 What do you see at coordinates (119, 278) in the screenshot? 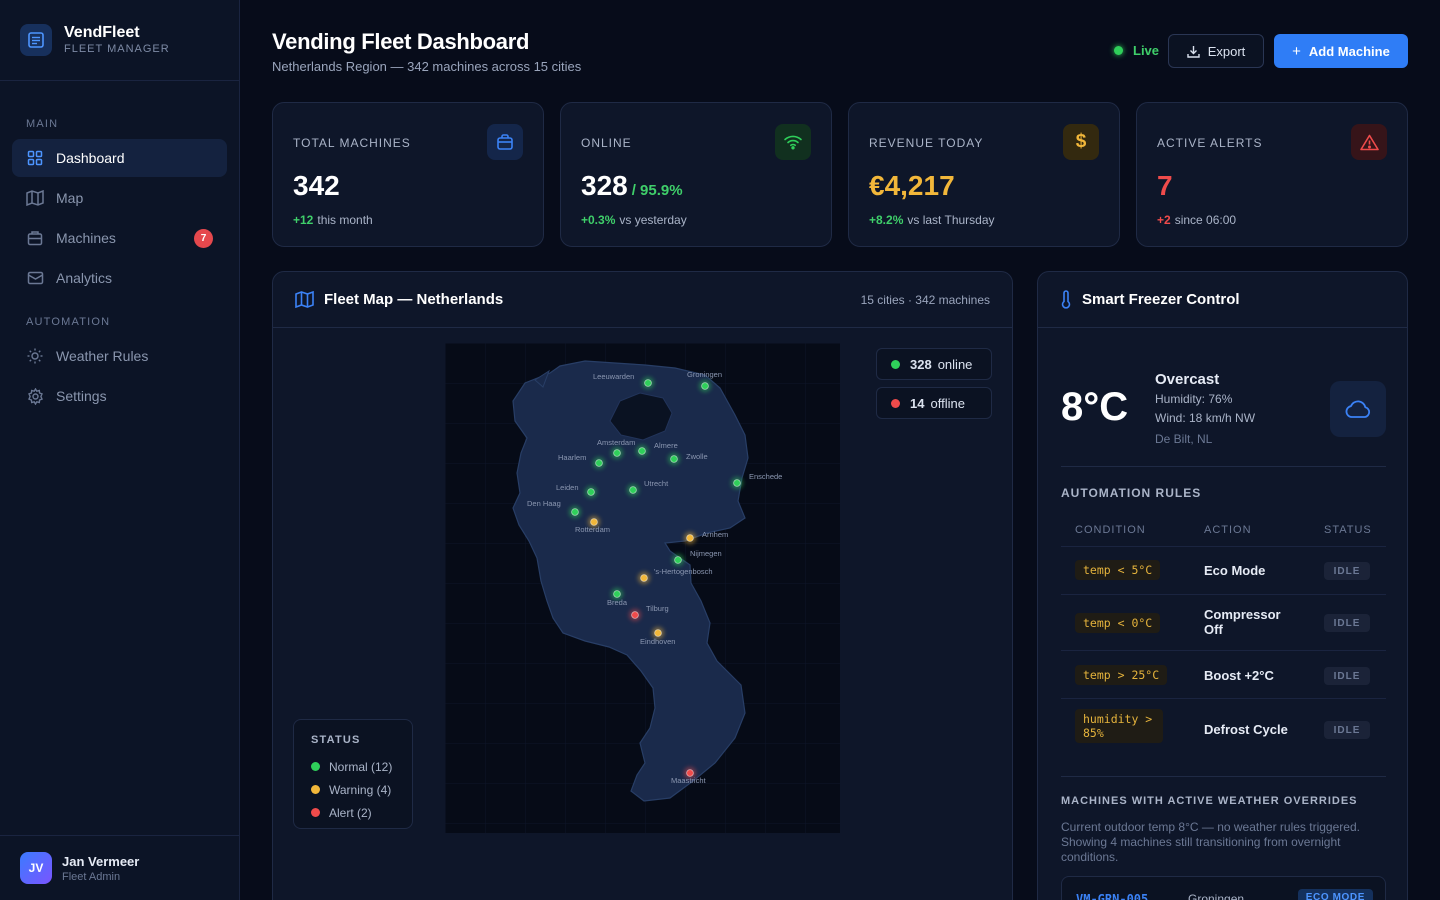
I see `sidebar-item-analytics: Analytics` at bounding box center [119, 278].